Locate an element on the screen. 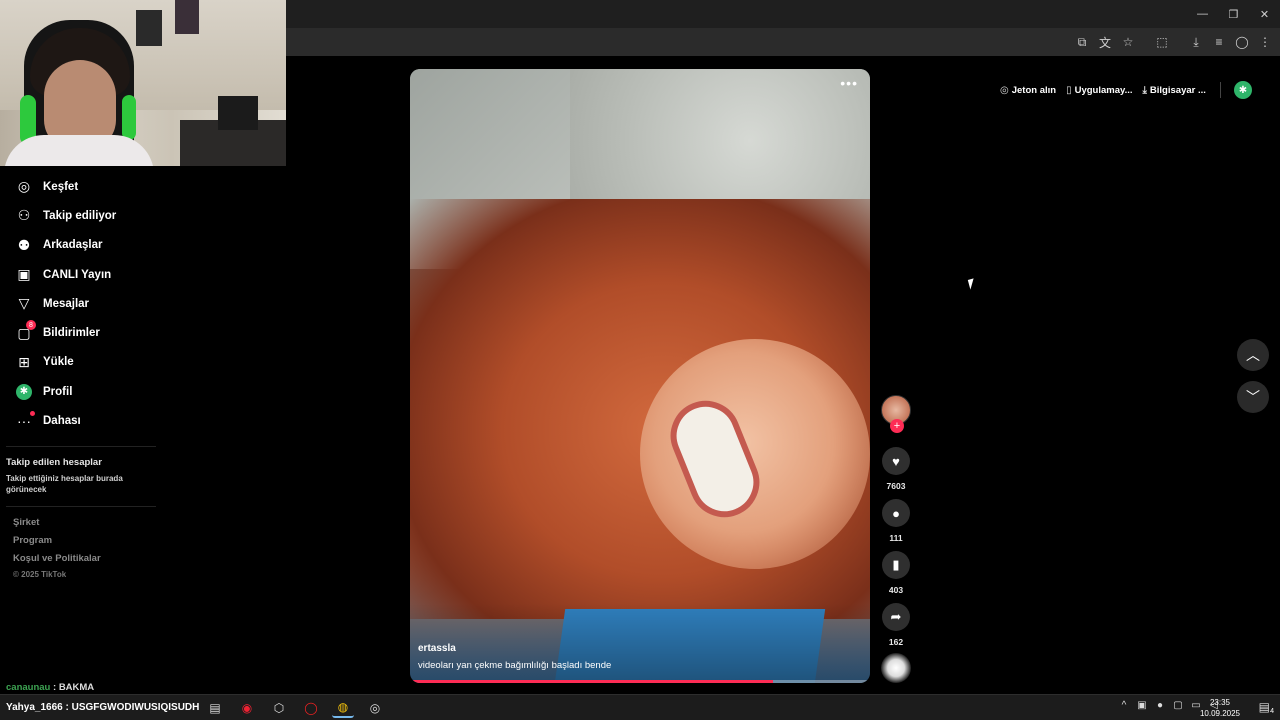  chrome-icon: ◍ is located at coordinates (343, 708).